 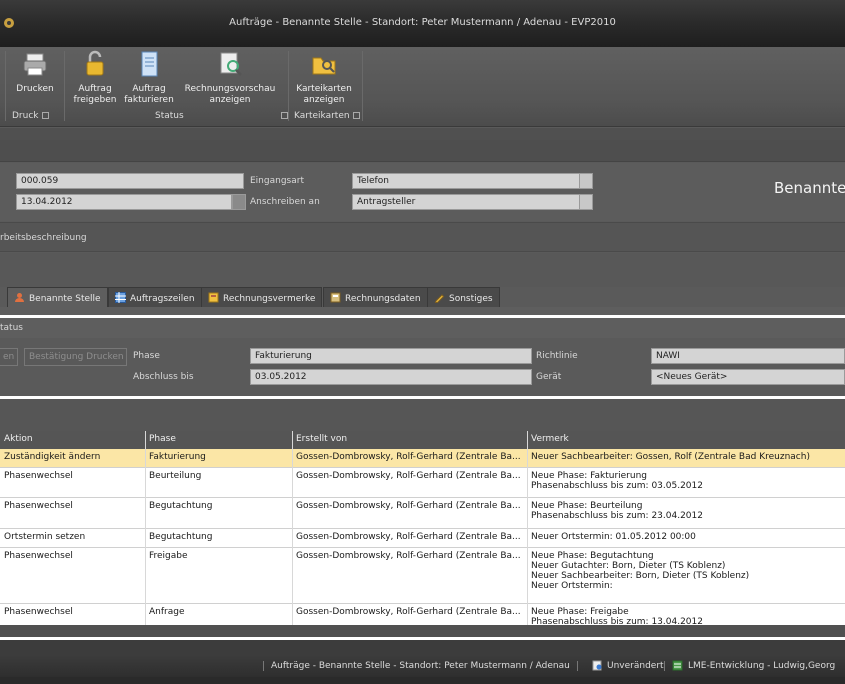 I want to click on group-label-karteikarten: Karteikarten, so click(x=327, y=116).